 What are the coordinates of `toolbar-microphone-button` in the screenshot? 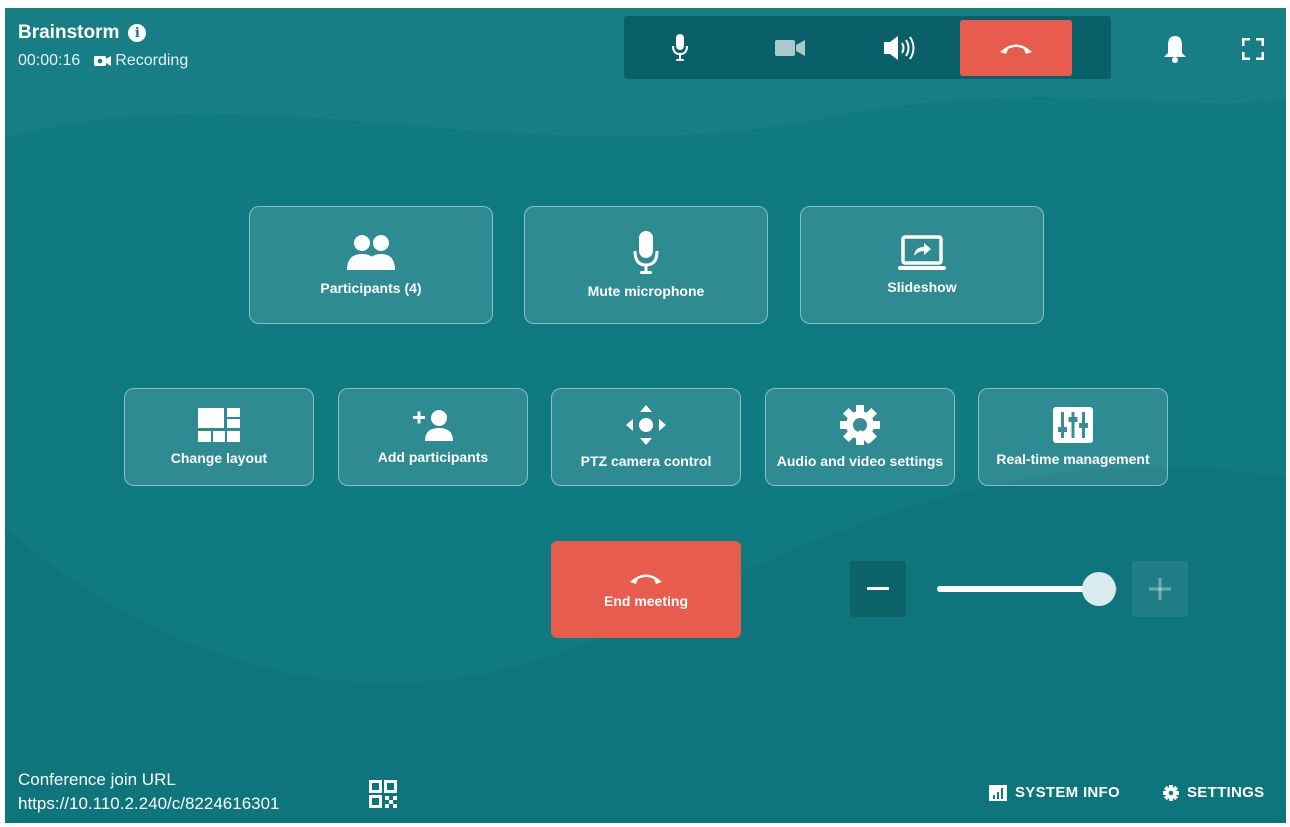 It's located at (680, 48).